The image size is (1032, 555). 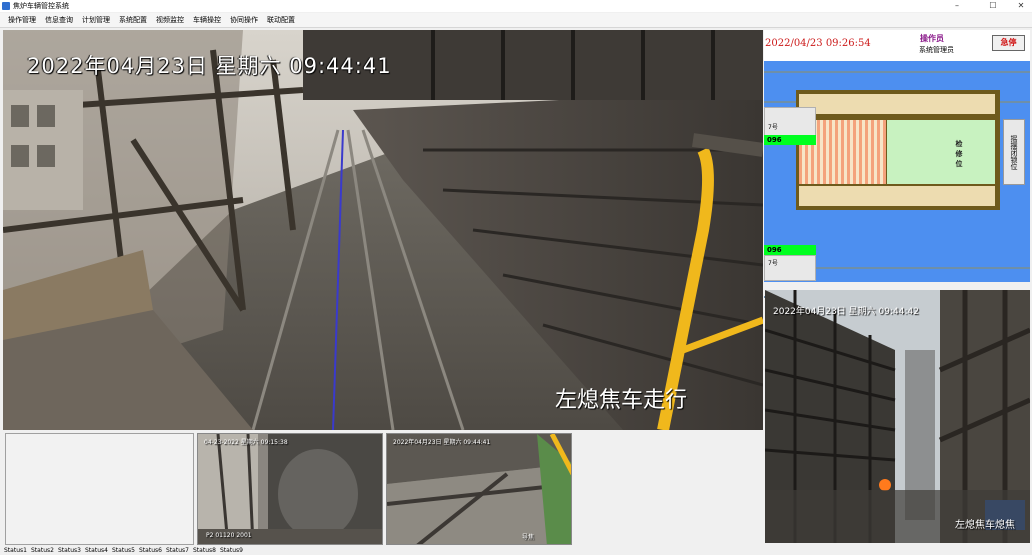 What do you see at coordinates (6, 6) in the screenshot?
I see `app-icon` at bounding box center [6, 6].